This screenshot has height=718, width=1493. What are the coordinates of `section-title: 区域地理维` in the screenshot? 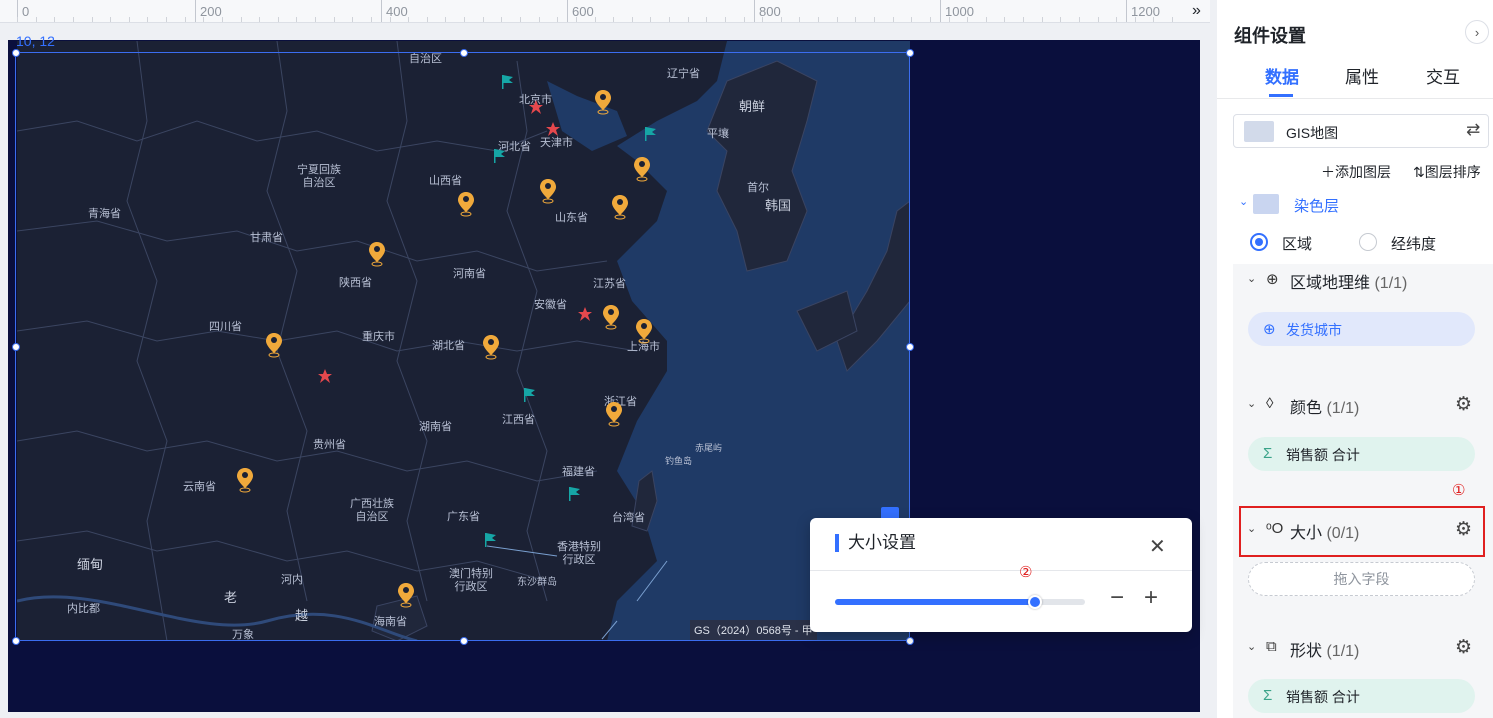 It's located at (1330, 283).